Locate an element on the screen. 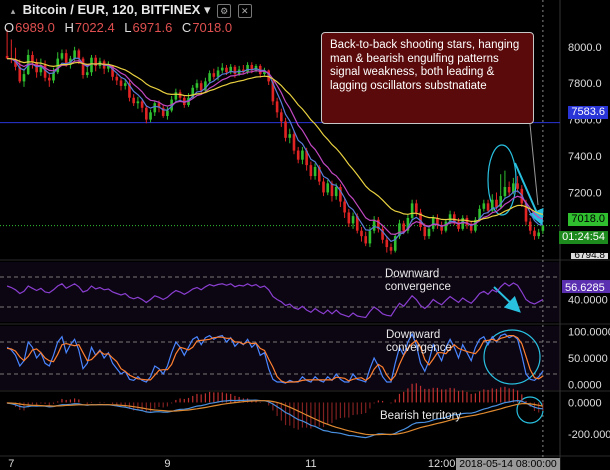  close-icon: ✕ is located at coordinates (244, 10).